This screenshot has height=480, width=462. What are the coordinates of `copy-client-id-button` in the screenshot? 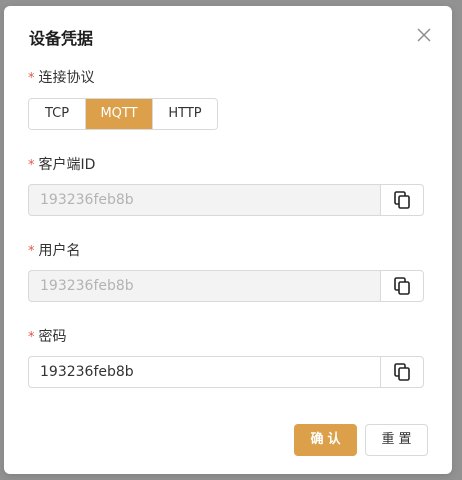 It's located at (402, 200).